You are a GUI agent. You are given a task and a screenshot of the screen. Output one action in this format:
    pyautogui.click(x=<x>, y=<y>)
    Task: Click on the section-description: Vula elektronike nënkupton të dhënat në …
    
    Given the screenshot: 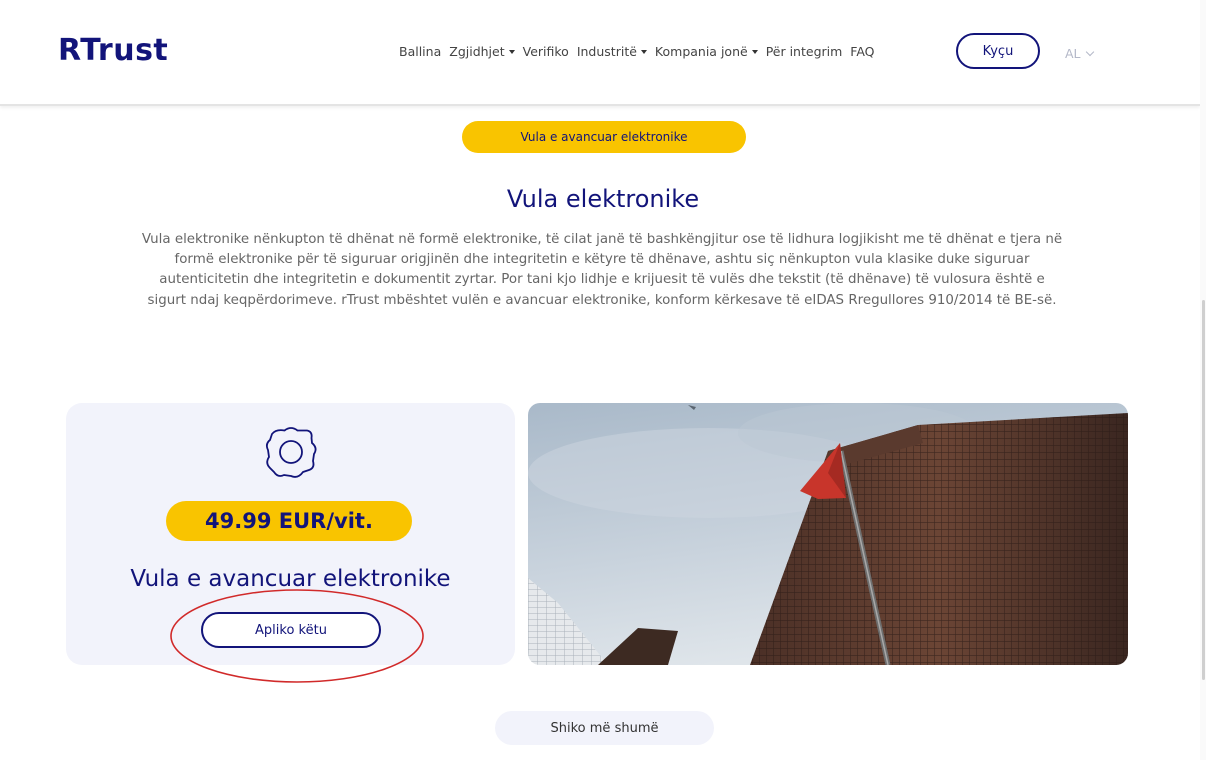 What is the action you would take?
    pyautogui.click(x=602, y=270)
    